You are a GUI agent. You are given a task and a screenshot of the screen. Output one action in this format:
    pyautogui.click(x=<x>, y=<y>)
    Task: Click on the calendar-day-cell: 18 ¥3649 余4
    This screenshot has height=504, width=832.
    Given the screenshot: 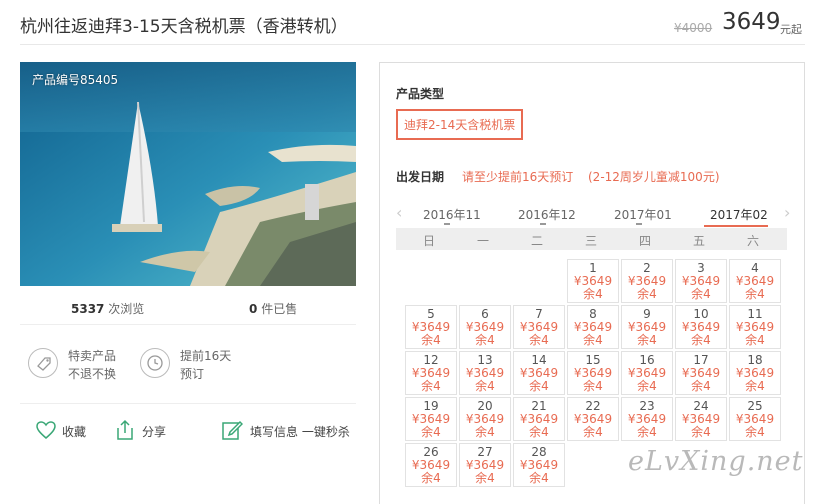 What is the action you would take?
    pyautogui.click(x=755, y=373)
    